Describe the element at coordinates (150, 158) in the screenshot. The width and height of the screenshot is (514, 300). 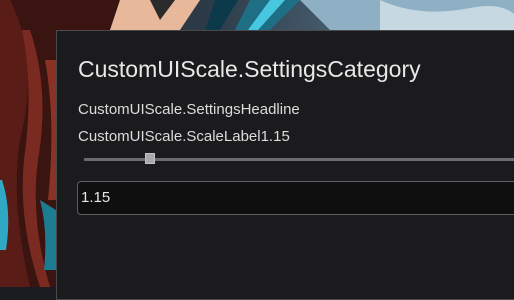
I see `slider-thumb` at that location.